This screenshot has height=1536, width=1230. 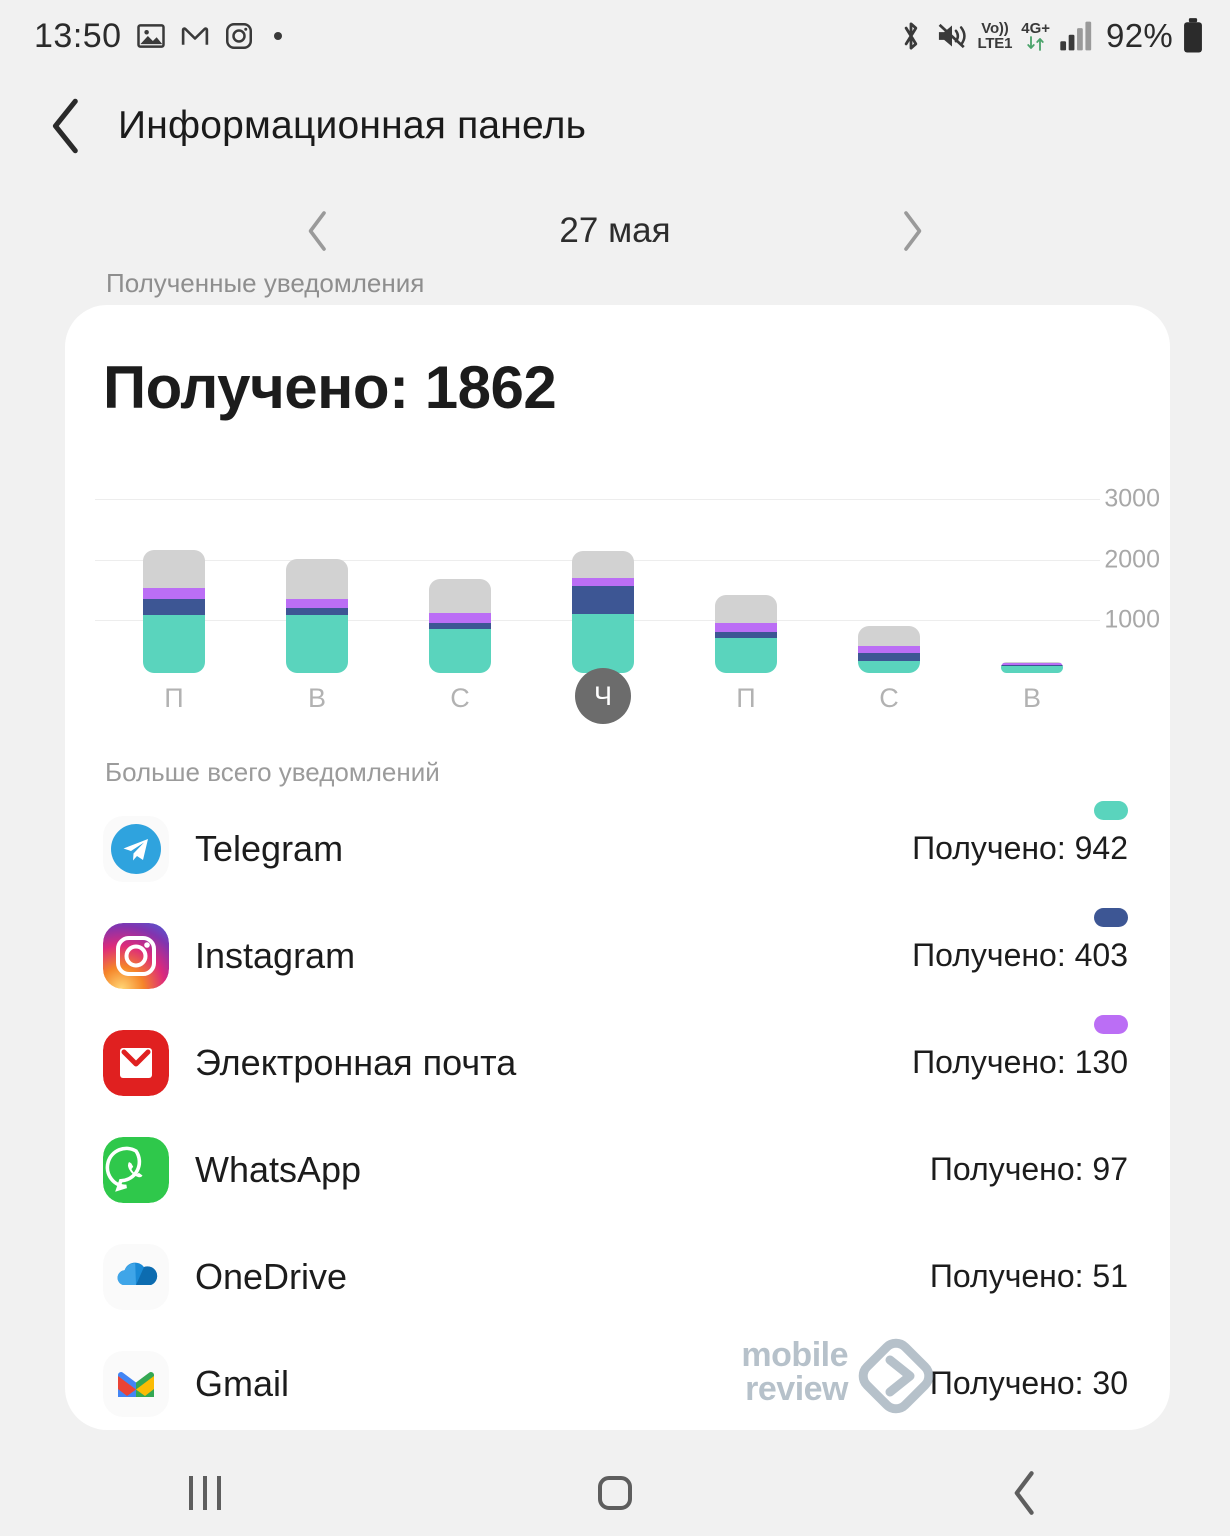 I want to click on mute-vibrate-icon, so click(x=952, y=36).